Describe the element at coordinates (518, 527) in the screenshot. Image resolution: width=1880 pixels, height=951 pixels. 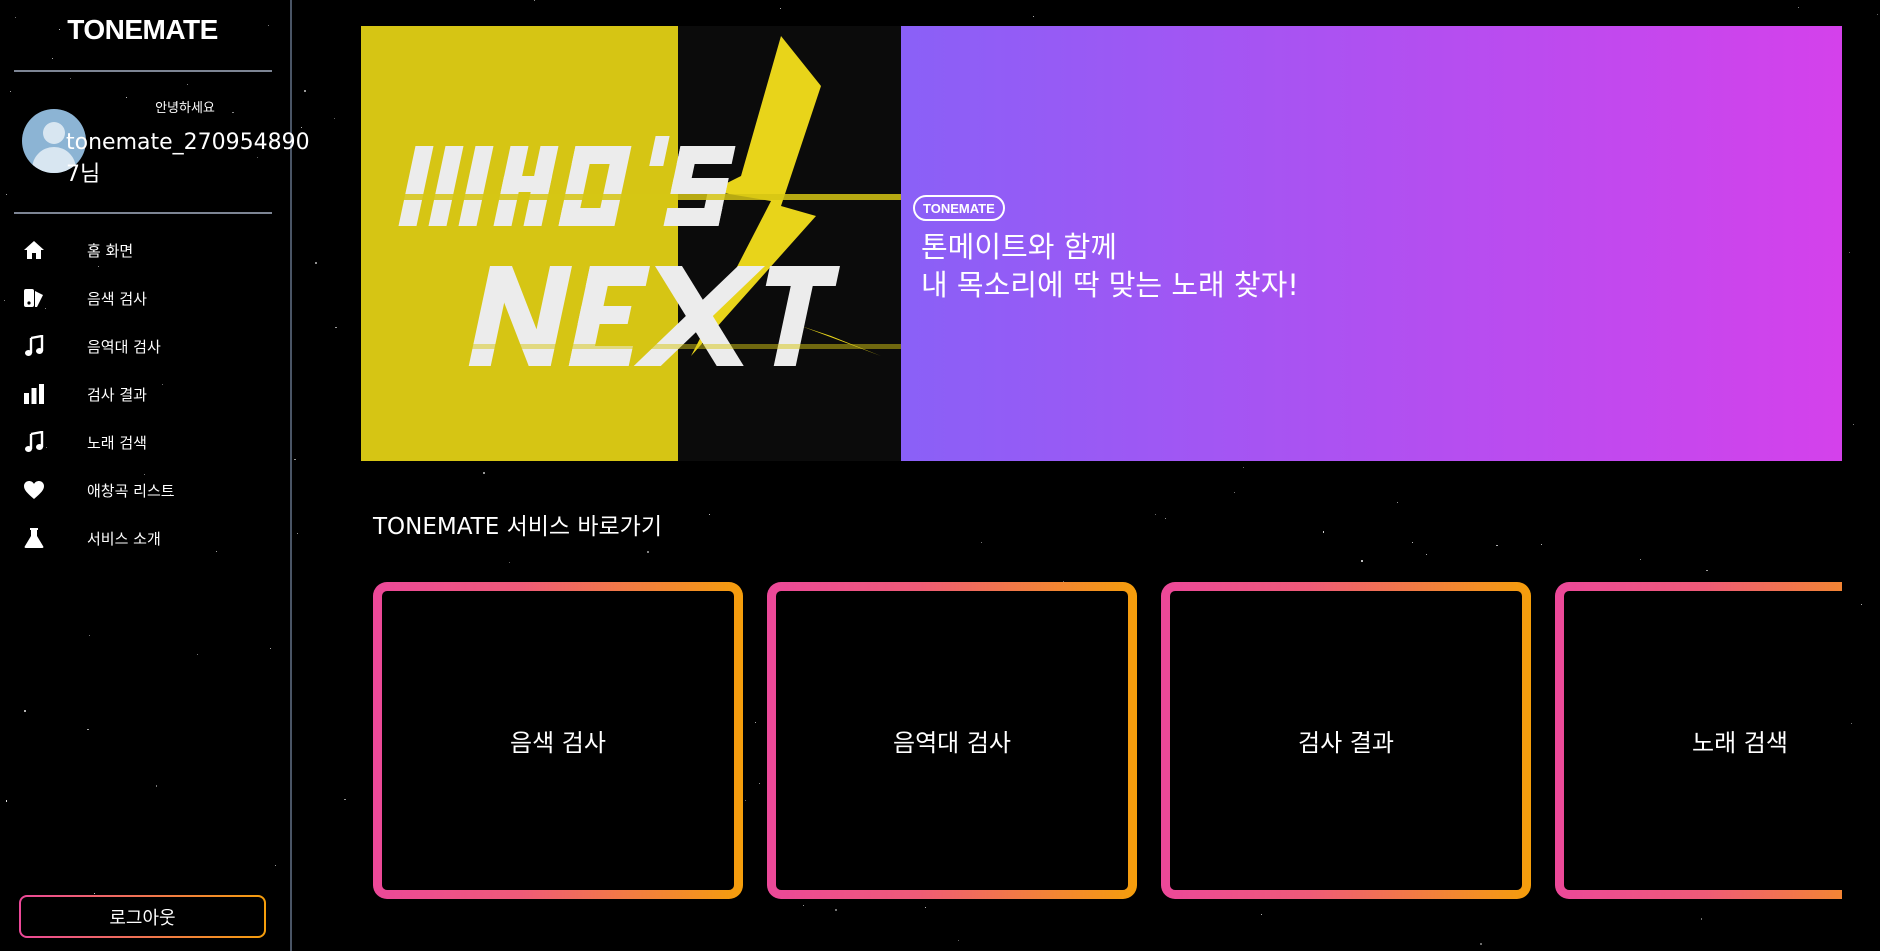
I see `services-section-title: TONEMATE 서비스 바로가기` at that location.